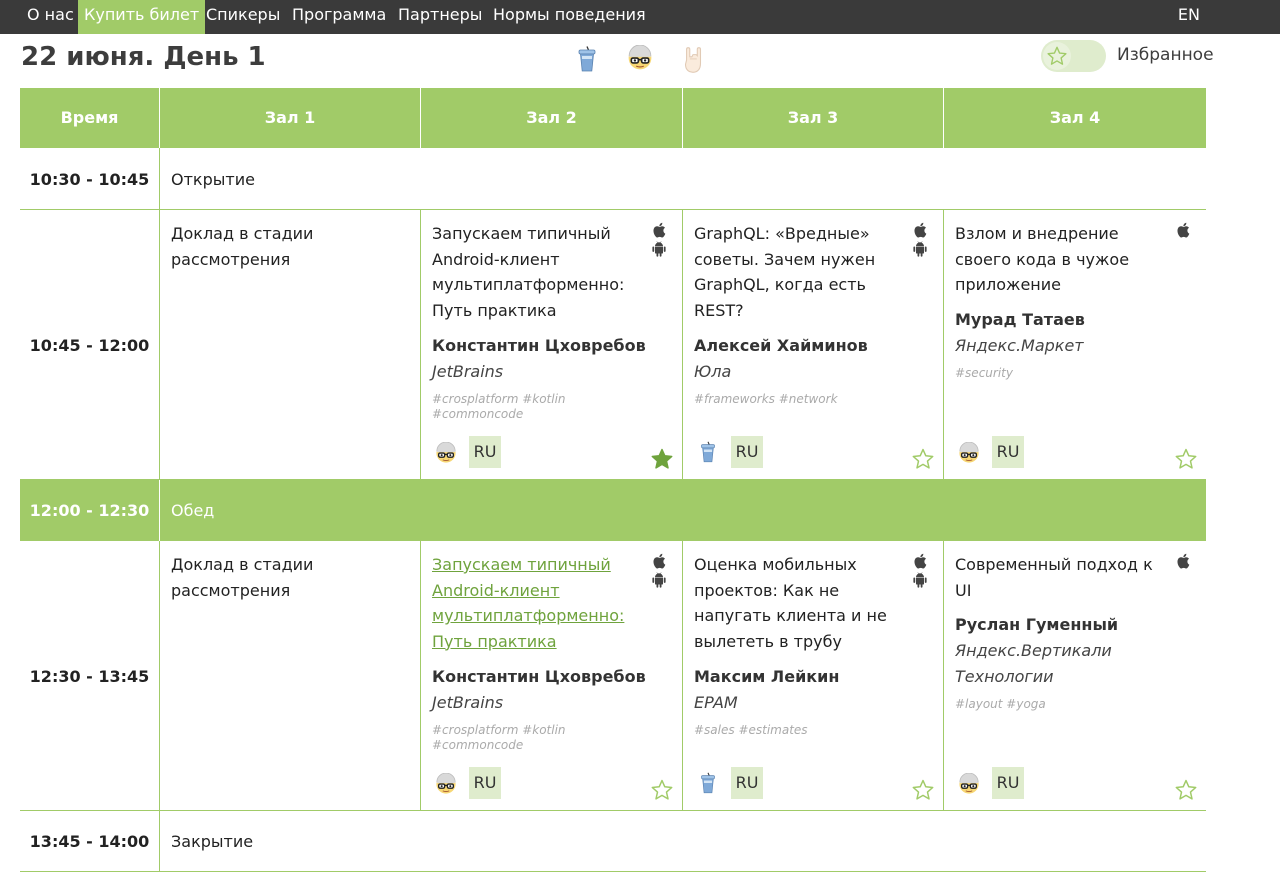 This screenshot has height=872, width=1280. I want to click on star-filled-icon, so click(662, 459).